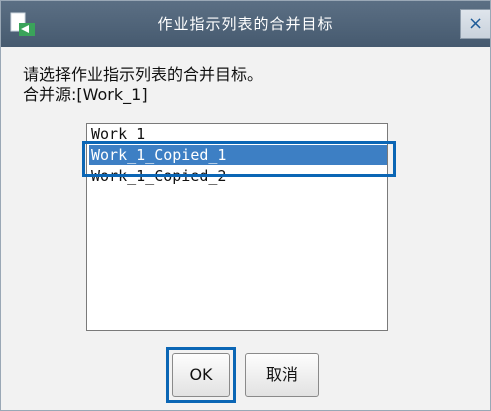 The image size is (491, 411). What do you see at coordinates (85, 94) in the screenshot?
I see `merge-source-label: 合并源:[Work_1]` at bounding box center [85, 94].